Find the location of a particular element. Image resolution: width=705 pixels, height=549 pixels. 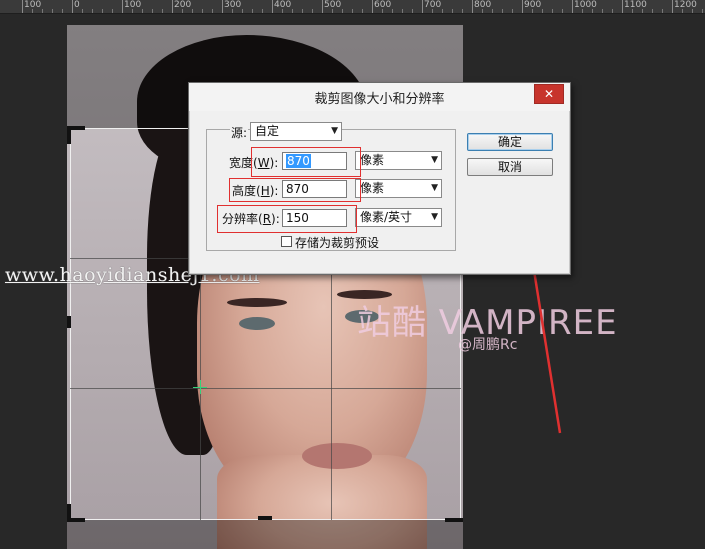

crop-shade-bottom is located at coordinates (265, 534).